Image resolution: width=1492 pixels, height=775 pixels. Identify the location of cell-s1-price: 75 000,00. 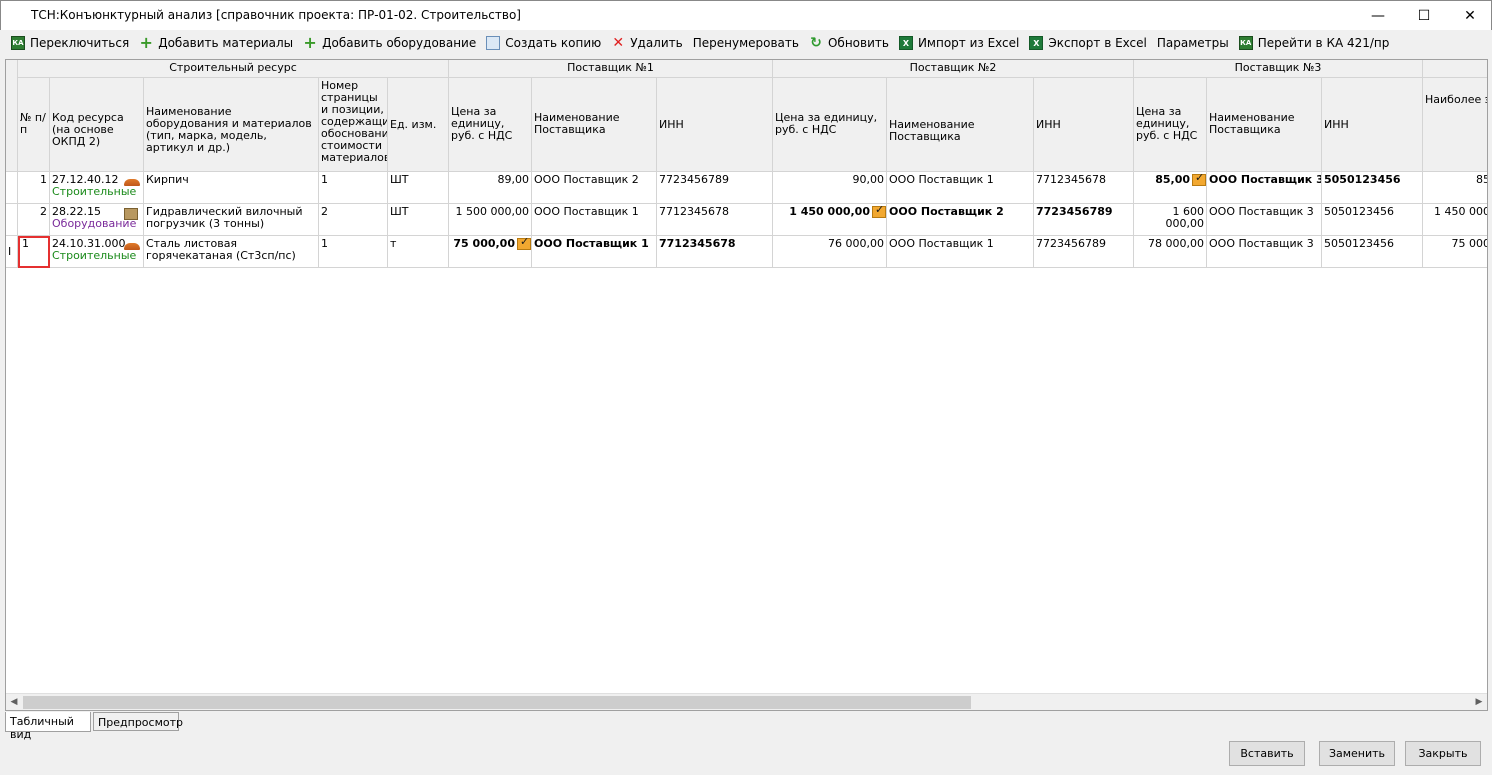
(490, 252).